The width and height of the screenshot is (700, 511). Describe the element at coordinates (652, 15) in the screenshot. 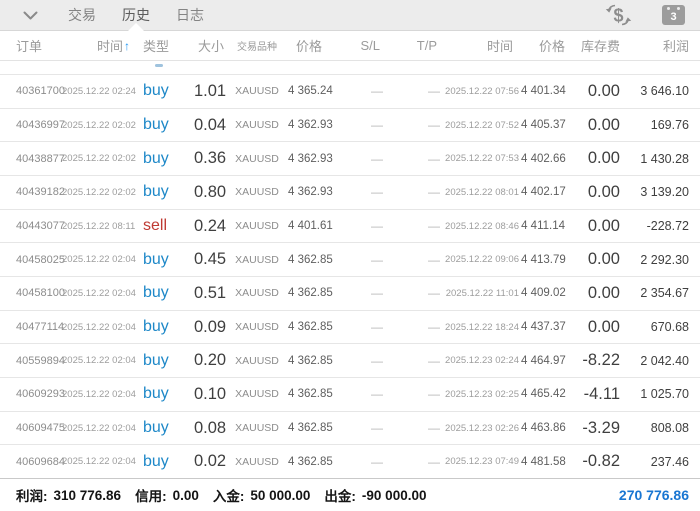

I see `top-bar-actions: $ 3` at that location.